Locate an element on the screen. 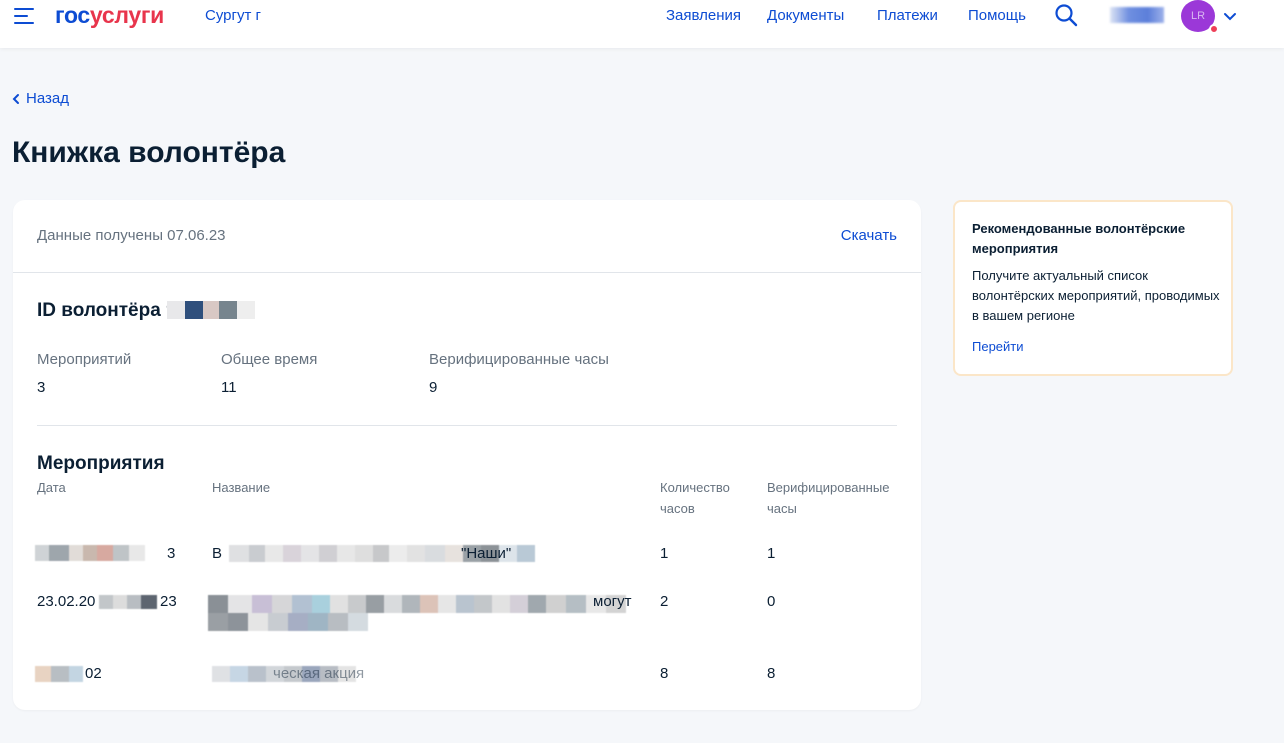 The image size is (1284, 743). stat-events-value: 3 is located at coordinates (41, 387).